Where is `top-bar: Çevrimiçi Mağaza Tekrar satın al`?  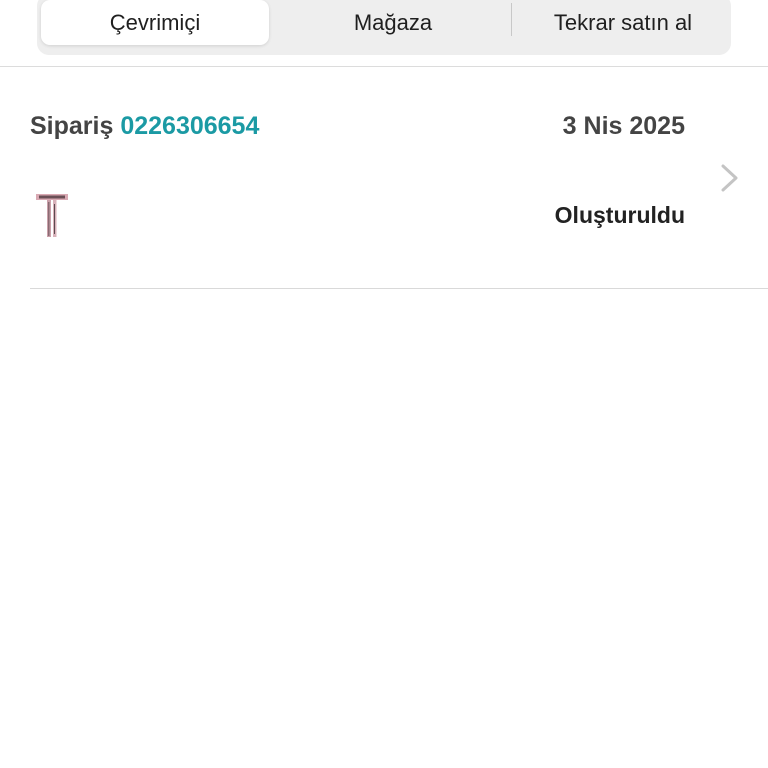
top-bar: Çevrimiçi Mağaza Tekrar satın al is located at coordinates (384, 33).